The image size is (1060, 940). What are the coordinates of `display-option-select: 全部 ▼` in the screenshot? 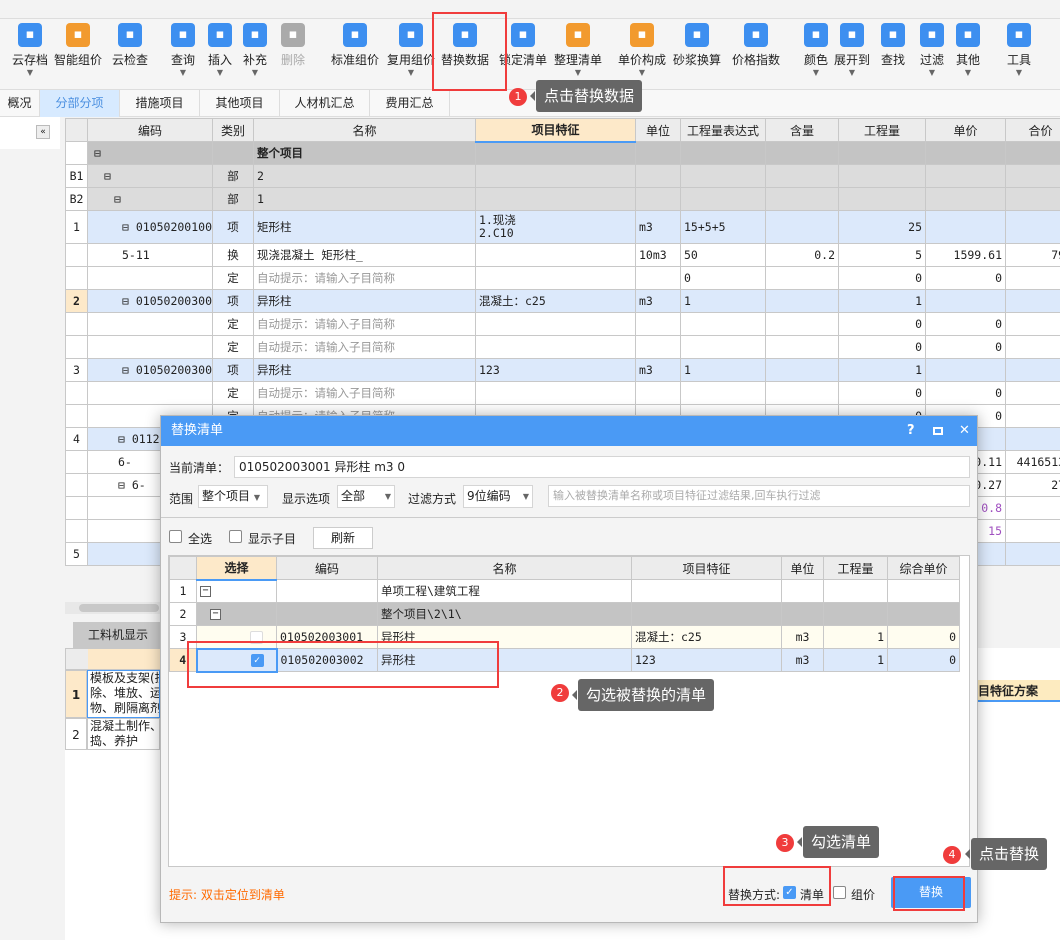 It's located at (366, 496).